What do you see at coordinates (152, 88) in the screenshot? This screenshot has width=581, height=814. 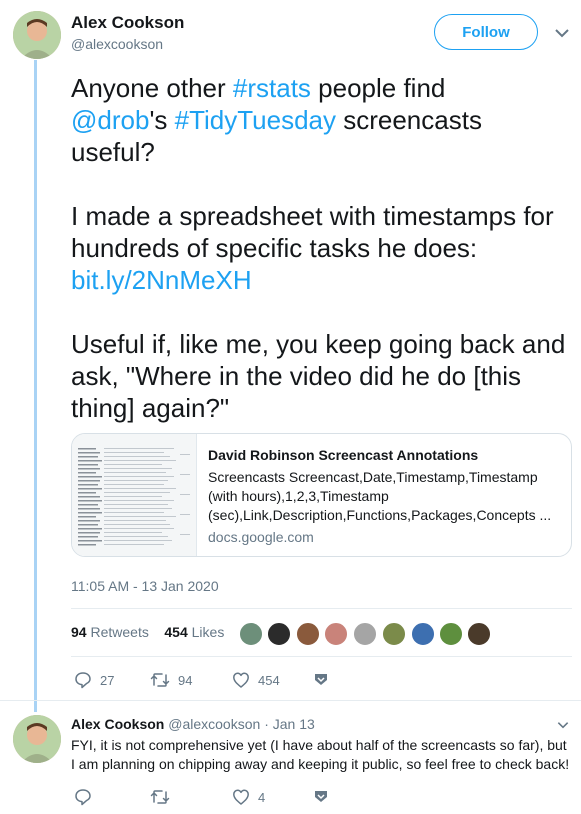 I see `tweet-text-segment: Anyone other` at bounding box center [152, 88].